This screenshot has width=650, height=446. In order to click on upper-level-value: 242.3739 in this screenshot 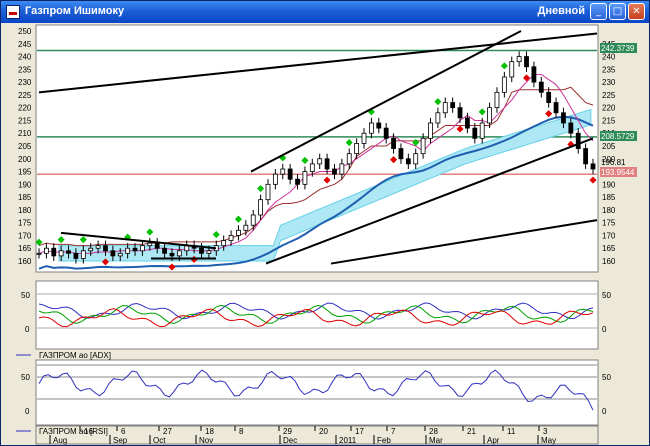, I will do `click(618, 48)`.